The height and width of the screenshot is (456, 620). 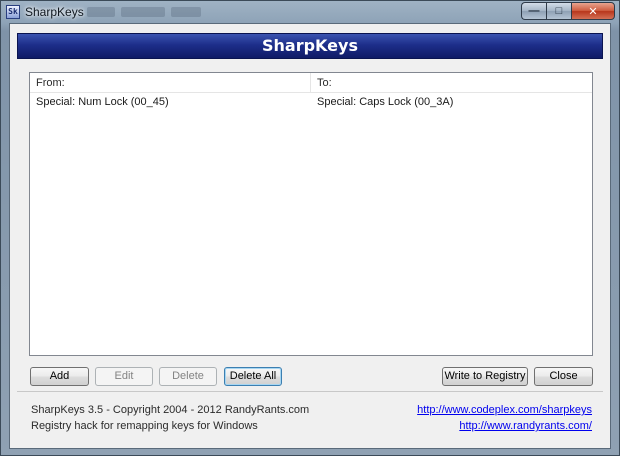 I want to click on column-header-from: From:, so click(x=50, y=83).